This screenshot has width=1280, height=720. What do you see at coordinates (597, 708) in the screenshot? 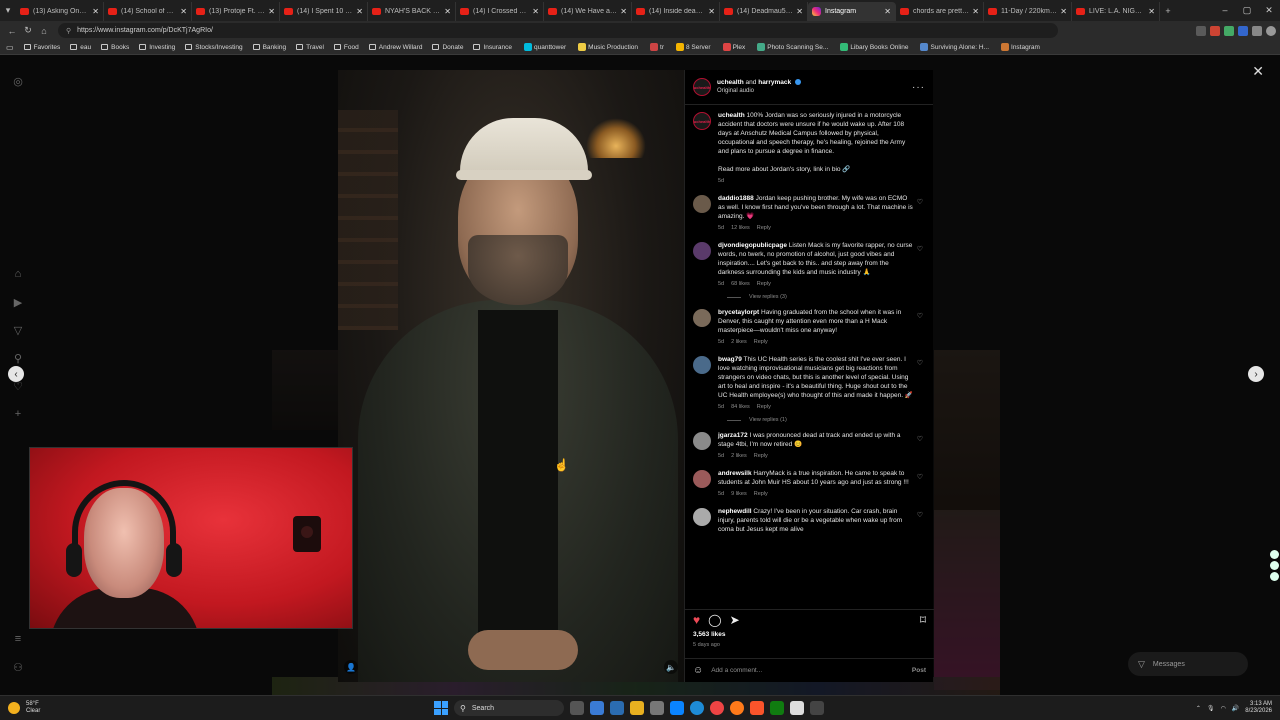
I see `settings-app-icon` at bounding box center [597, 708].